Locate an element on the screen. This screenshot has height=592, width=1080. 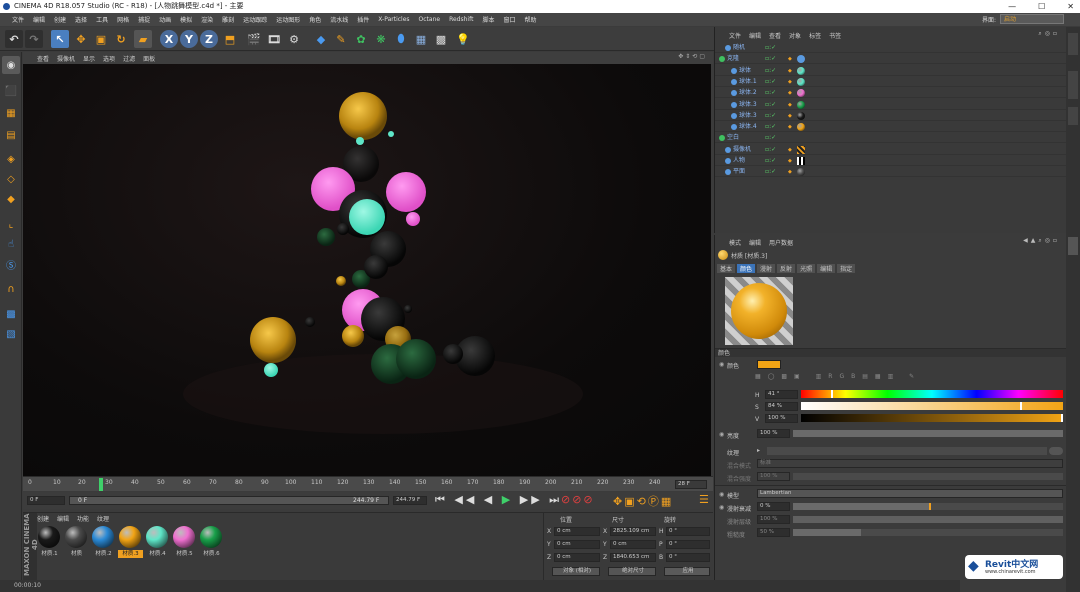
object-row: 球体.4 ▫:✓ ◆ is located at coordinates (891, 127).